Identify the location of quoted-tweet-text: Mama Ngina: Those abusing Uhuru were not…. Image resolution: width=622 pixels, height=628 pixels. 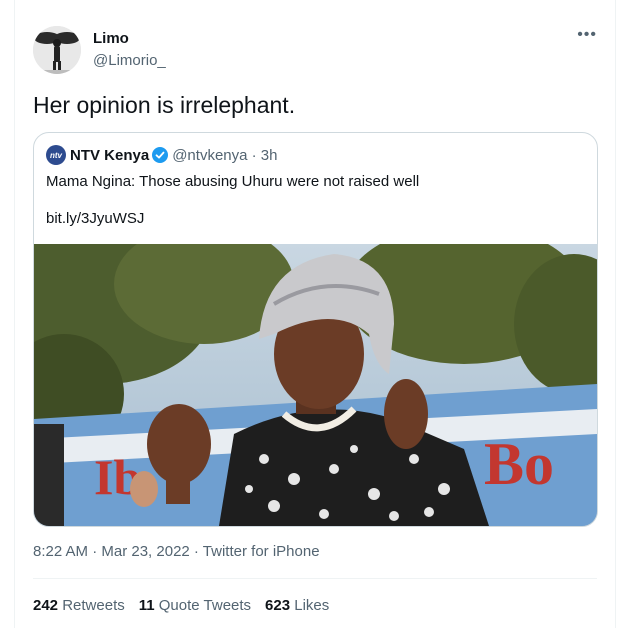
(233, 181).